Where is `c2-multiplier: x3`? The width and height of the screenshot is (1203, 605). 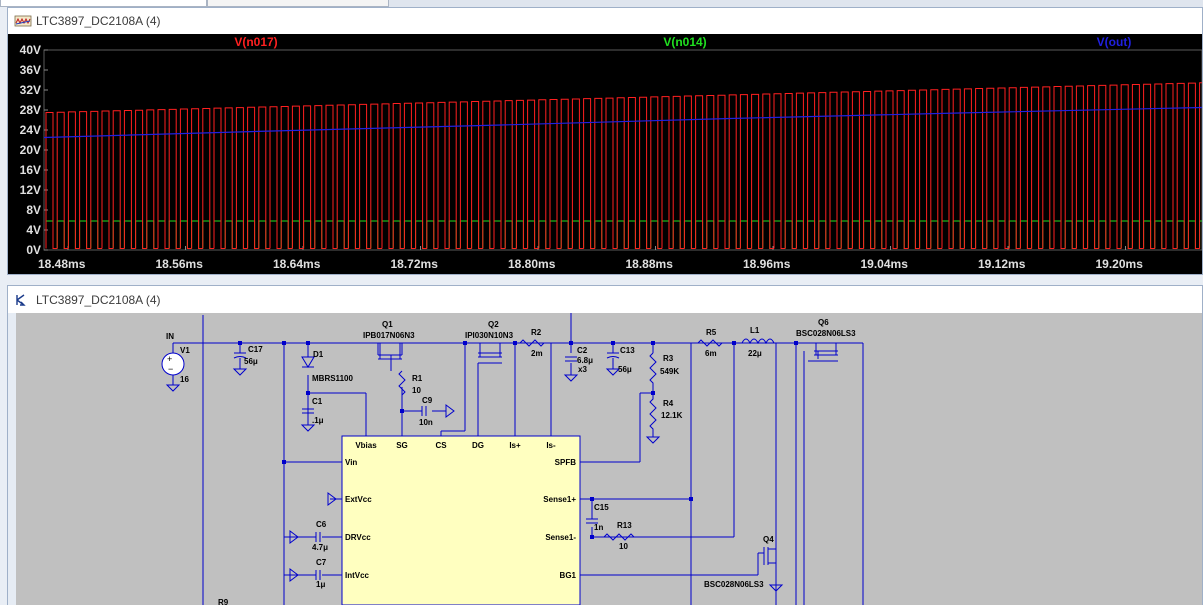 c2-multiplier: x3 is located at coordinates (582, 369).